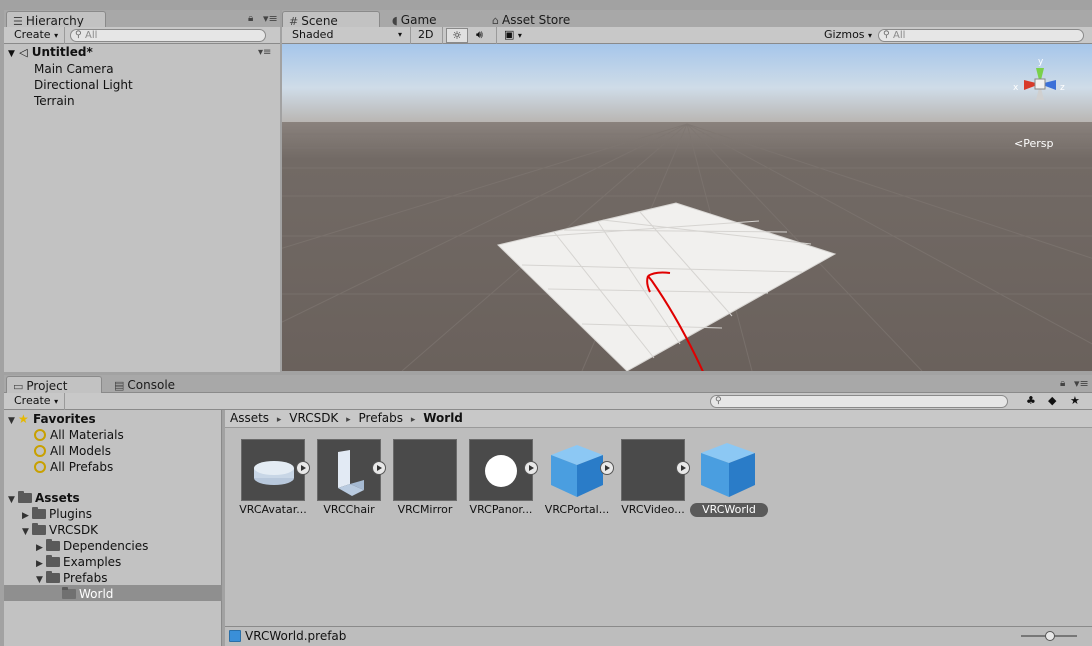 This screenshot has height=646, width=1092. Describe the element at coordinates (687, 35) in the screenshot. I see `scene-toolbar: Shaded ▾ 2D ☼ 🔊︎ ▣ ▾ Gizmos ▾ ⚲ All` at that location.